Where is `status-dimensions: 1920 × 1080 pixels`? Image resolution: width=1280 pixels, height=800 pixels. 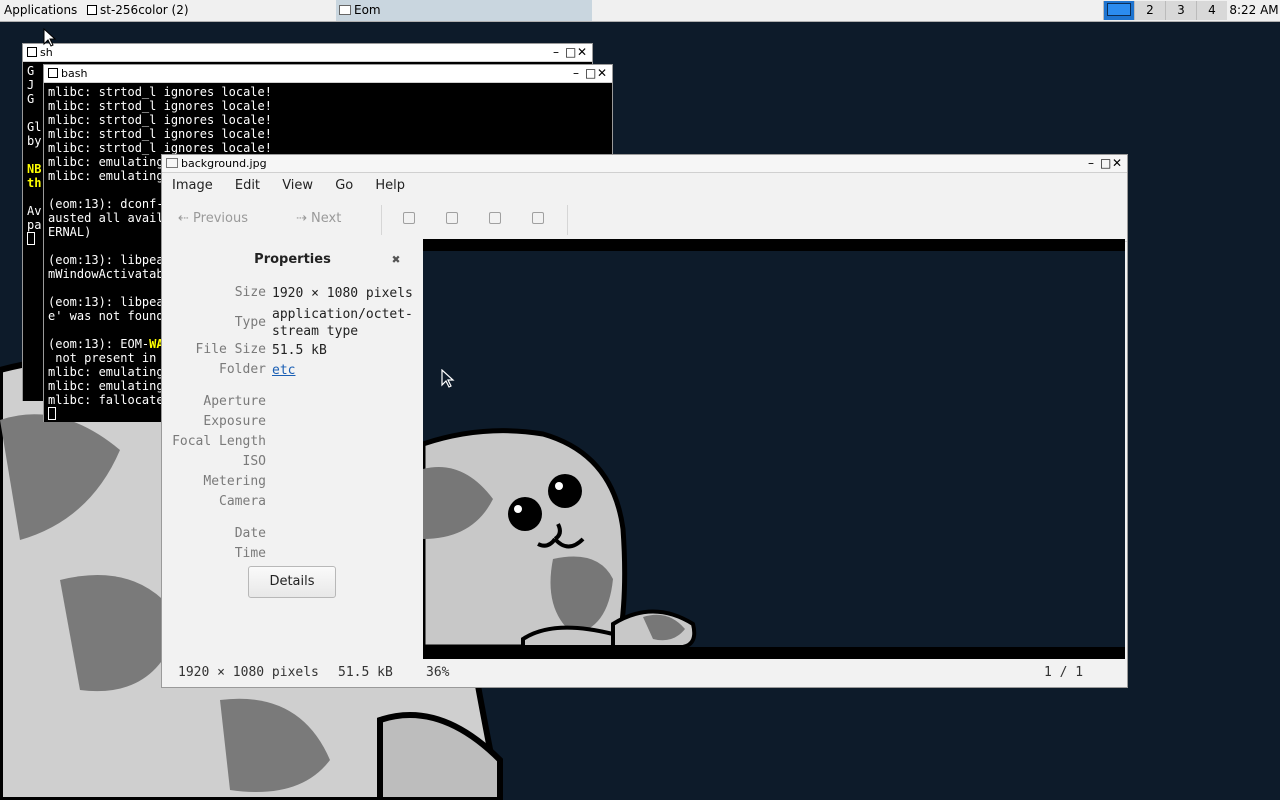
status-dimensions: 1920 × 1080 pixels is located at coordinates (248, 672).